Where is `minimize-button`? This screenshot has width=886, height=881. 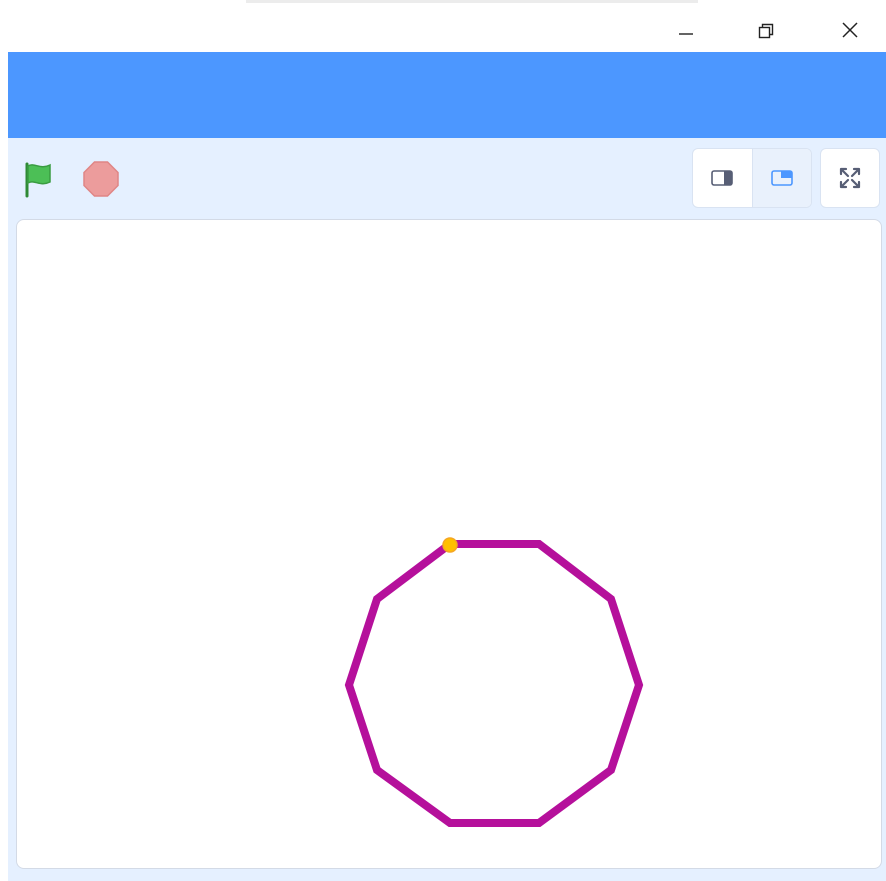
minimize-button is located at coordinates (686, 30).